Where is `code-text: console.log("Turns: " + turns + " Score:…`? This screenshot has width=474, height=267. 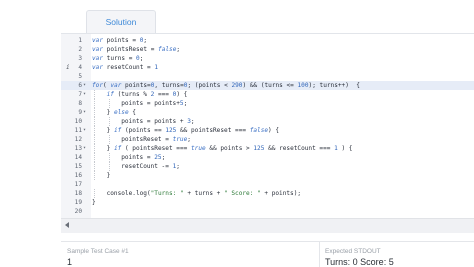 code-text: console.log("Turns: " + turns + " Score:… is located at coordinates (204, 193).